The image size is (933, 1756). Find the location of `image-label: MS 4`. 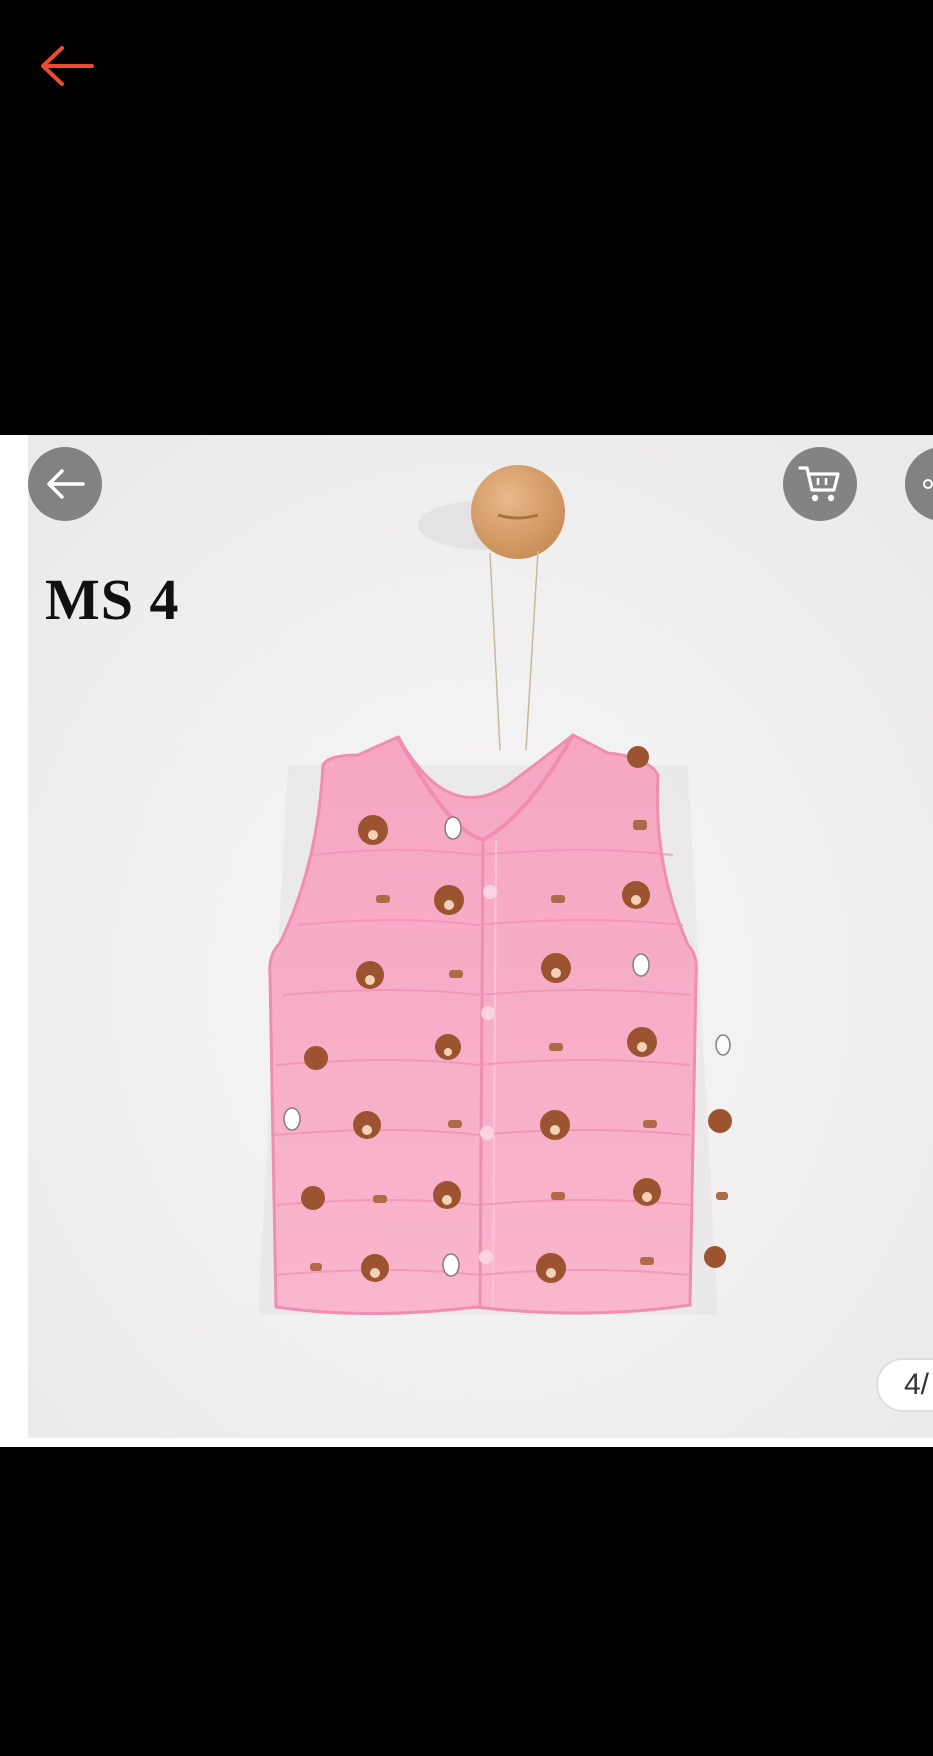

image-label: MS 4 is located at coordinates (112, 599).